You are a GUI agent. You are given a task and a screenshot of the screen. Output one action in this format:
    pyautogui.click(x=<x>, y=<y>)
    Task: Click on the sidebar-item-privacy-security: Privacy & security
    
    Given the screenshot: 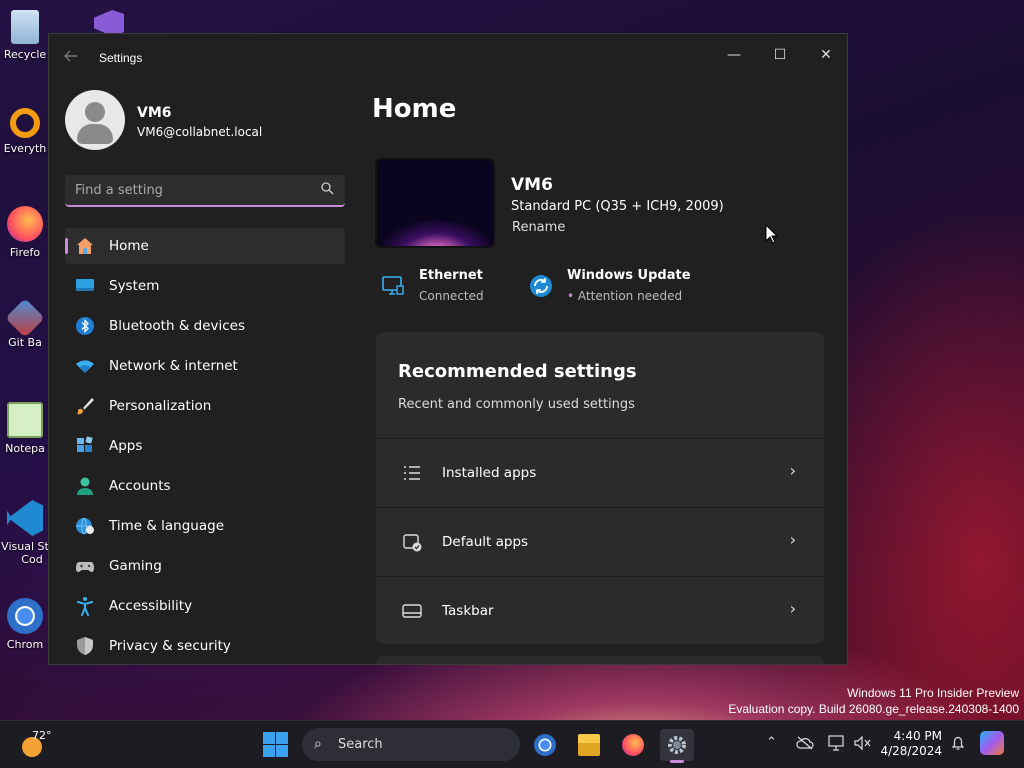 What is the action you would take?
    pyautogui.click(x=205, y=646)
    